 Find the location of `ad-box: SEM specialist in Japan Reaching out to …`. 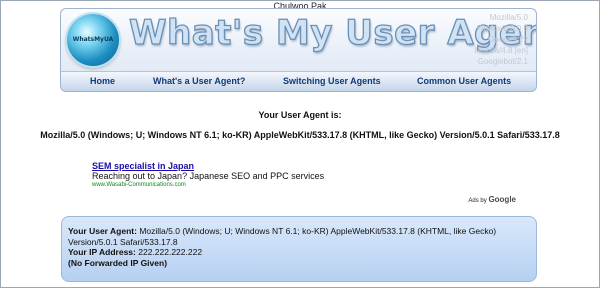

ad-box: SEM specialist in Japan Reaching out to … is located at coordinates (300, 180).